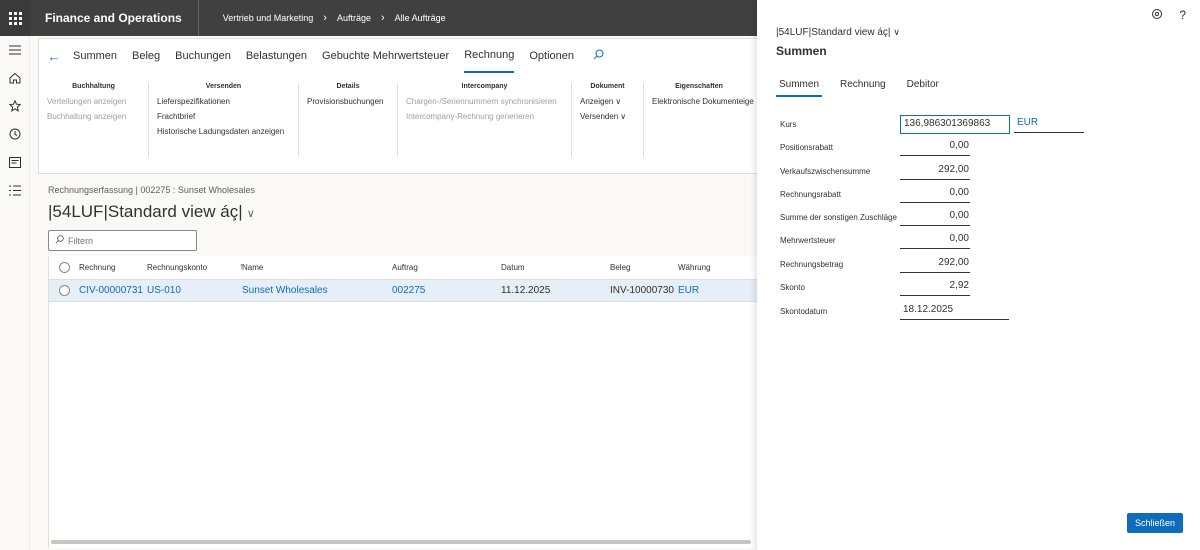  What do you see at coordinates (420, 18) in the screenshot?
I see `breadcrumb-item: Alle Aufträge` at bounding box center [420, 18].